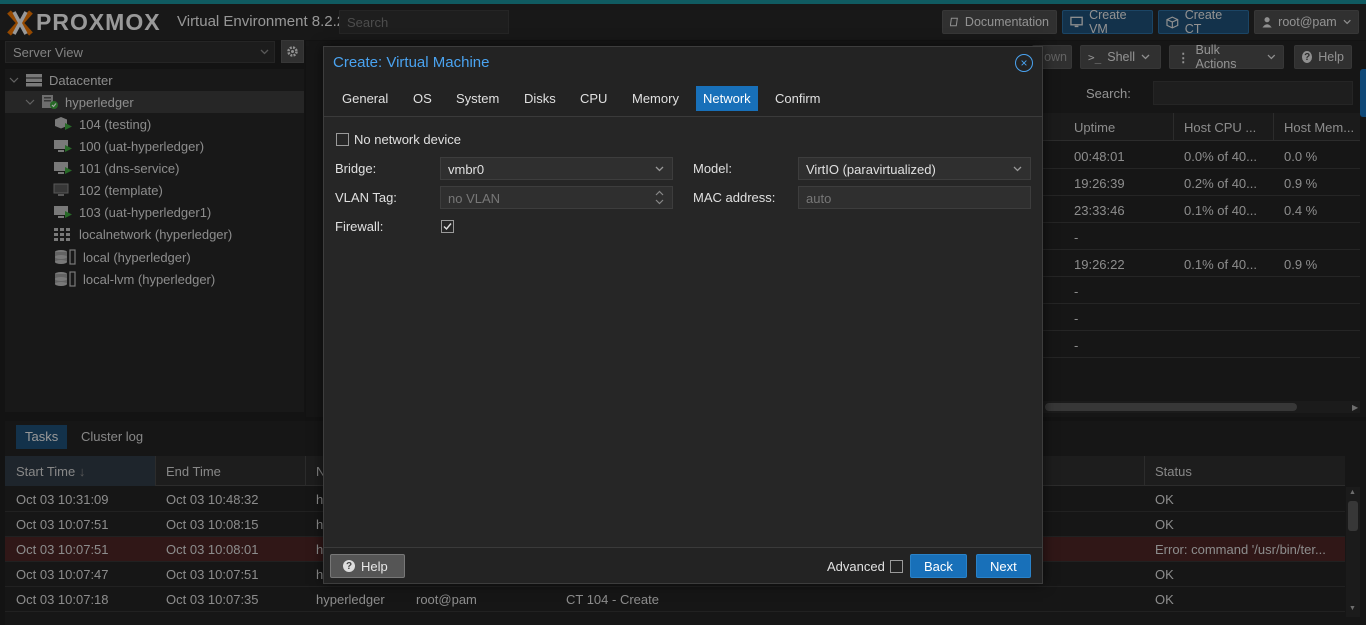 The width and height of the screenshot is (1366, 625). Describe the element at coordinates (556, 197) in the screenshot. I see `vlan-tag-field: no VLAN` at that location.